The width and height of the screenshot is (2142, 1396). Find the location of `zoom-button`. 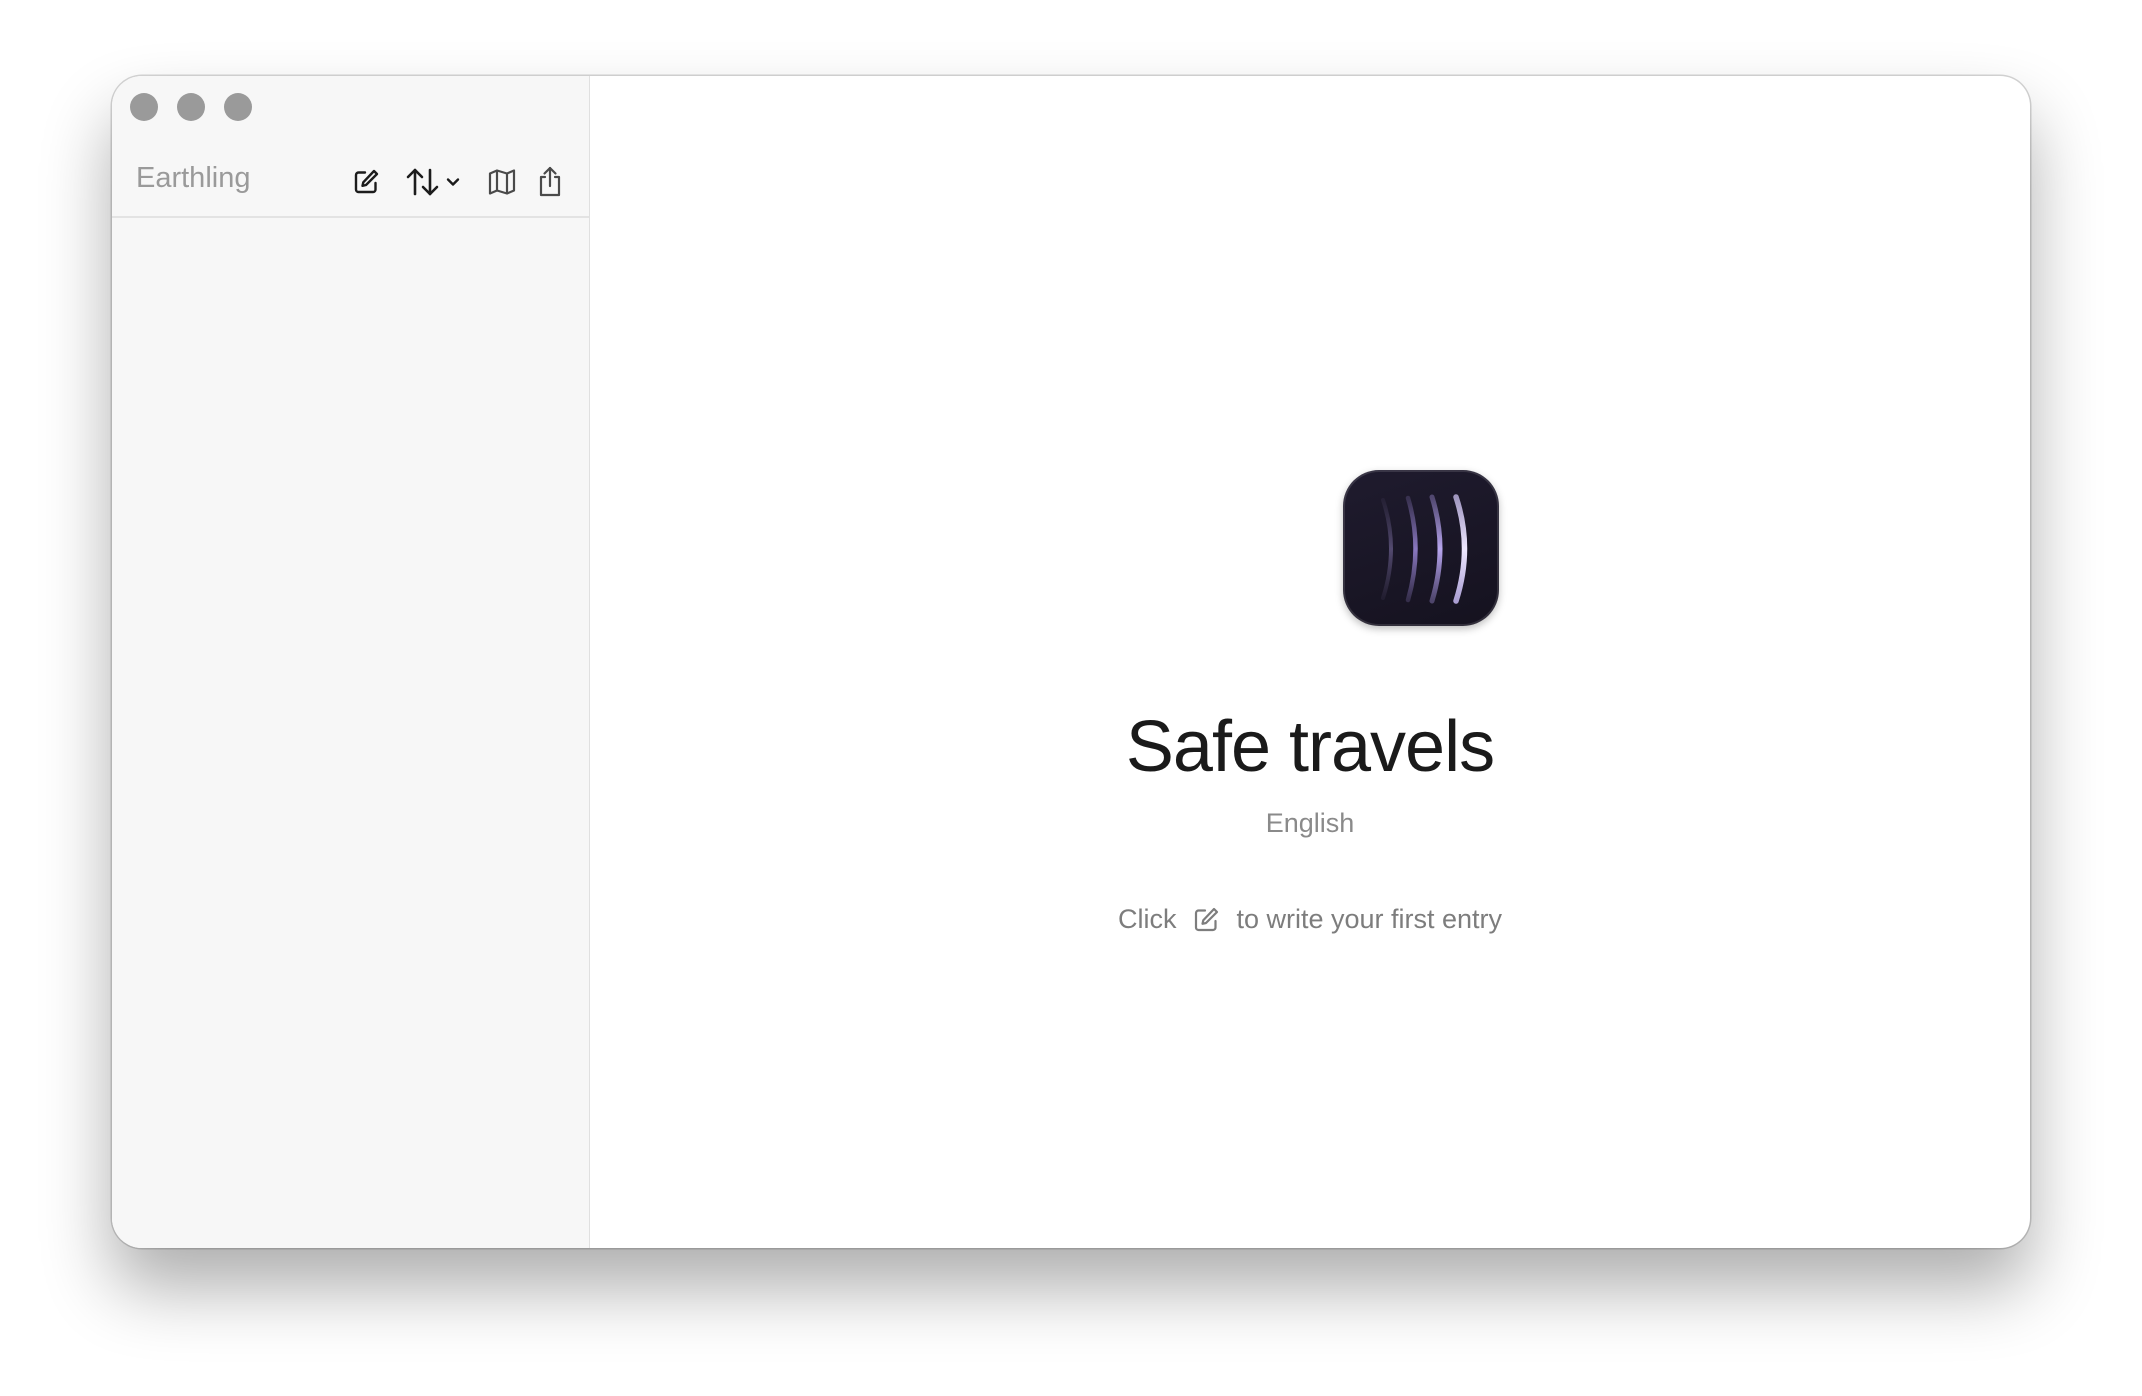

zoom-button is located at coordinates (238, 107).